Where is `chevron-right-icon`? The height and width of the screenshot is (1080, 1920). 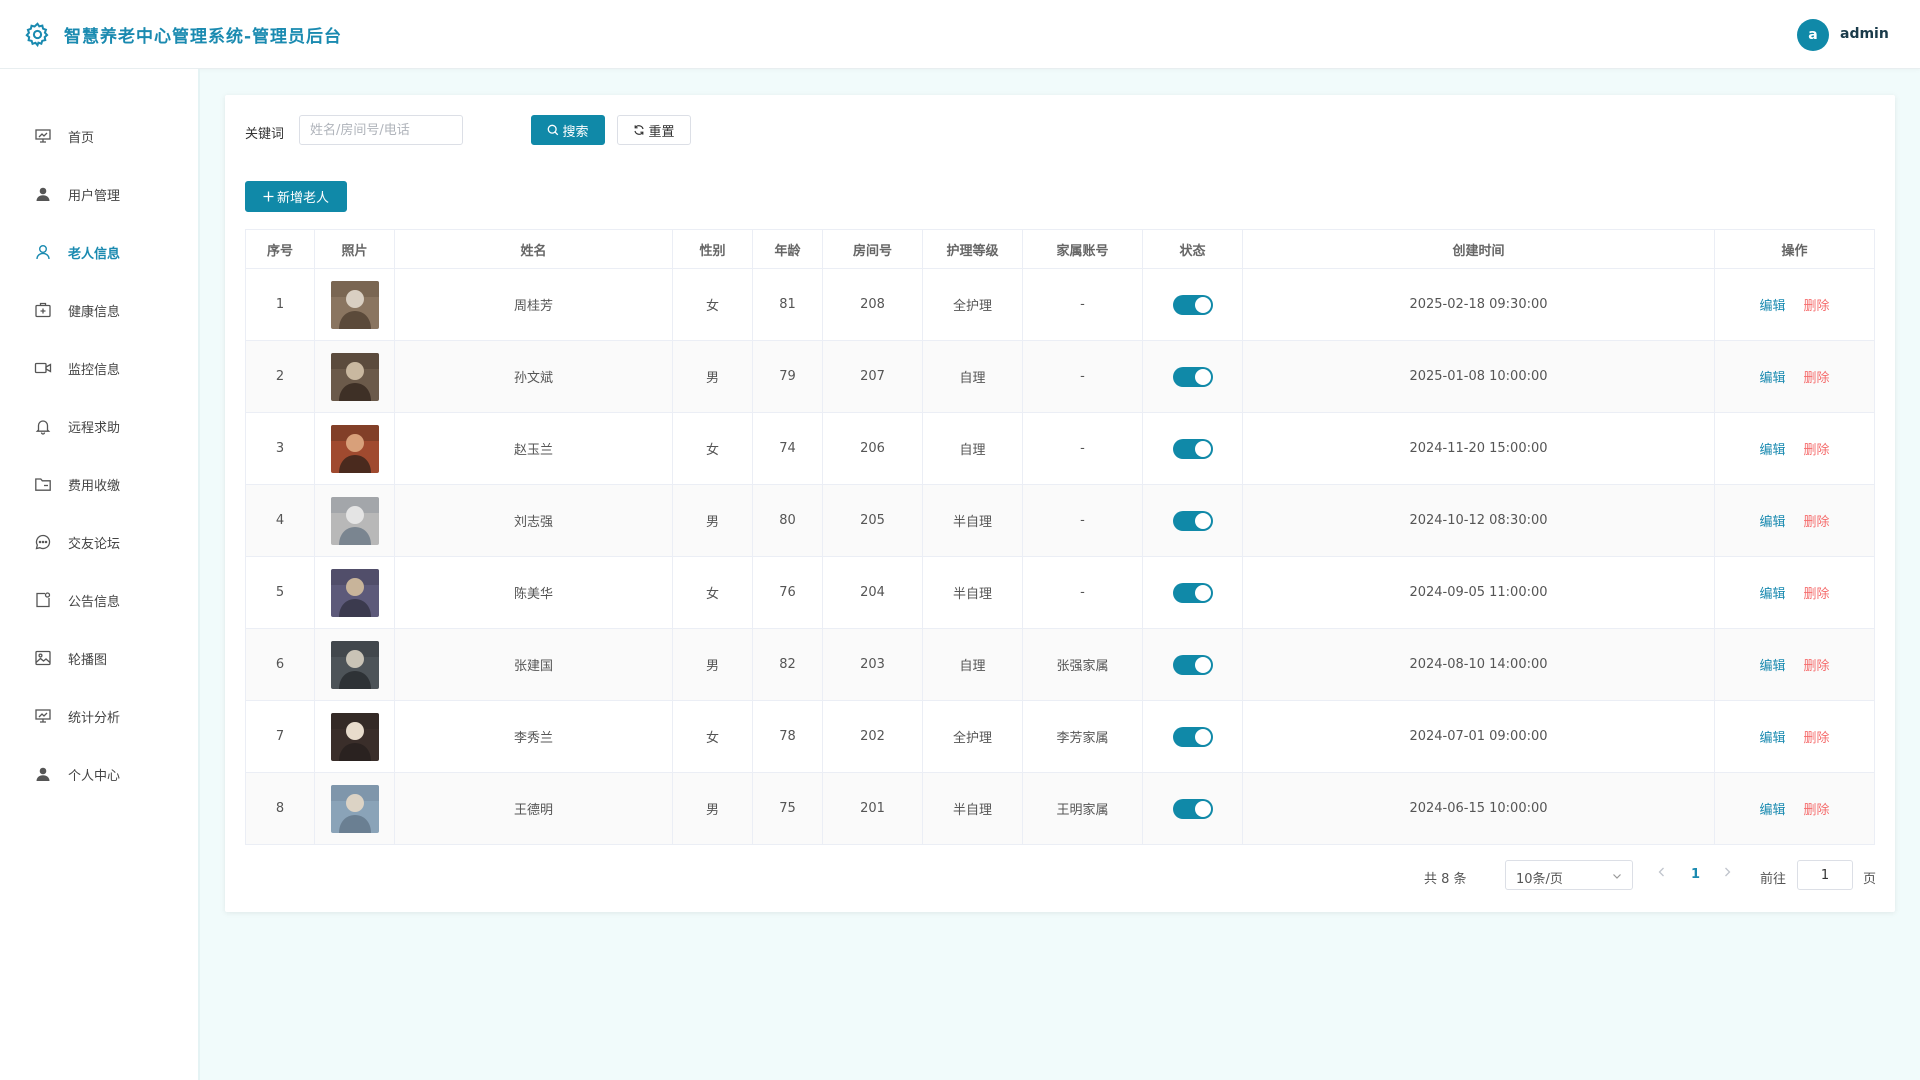
chevron-right-icon is located at coordinates (1728, 872).